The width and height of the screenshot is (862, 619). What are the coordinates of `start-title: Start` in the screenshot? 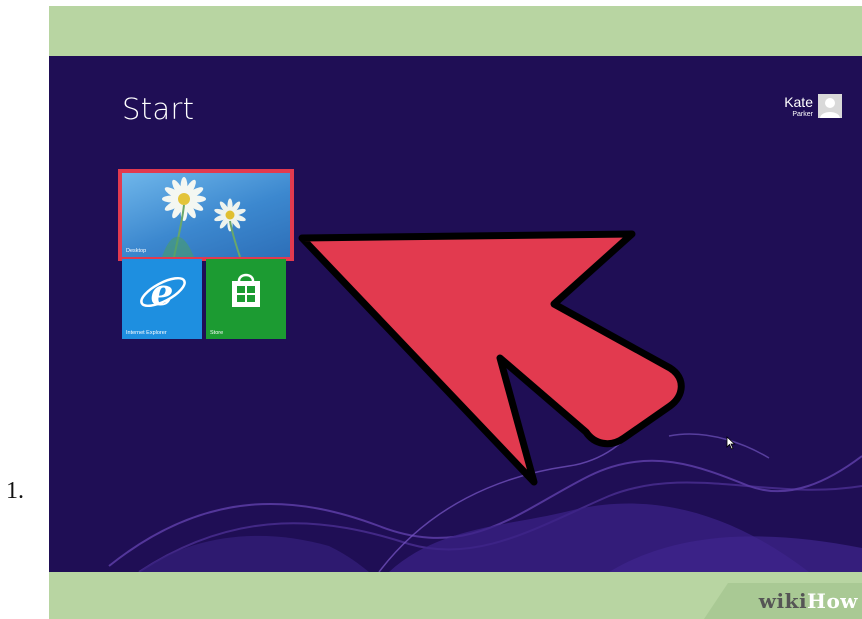 It's located at (158, 109).